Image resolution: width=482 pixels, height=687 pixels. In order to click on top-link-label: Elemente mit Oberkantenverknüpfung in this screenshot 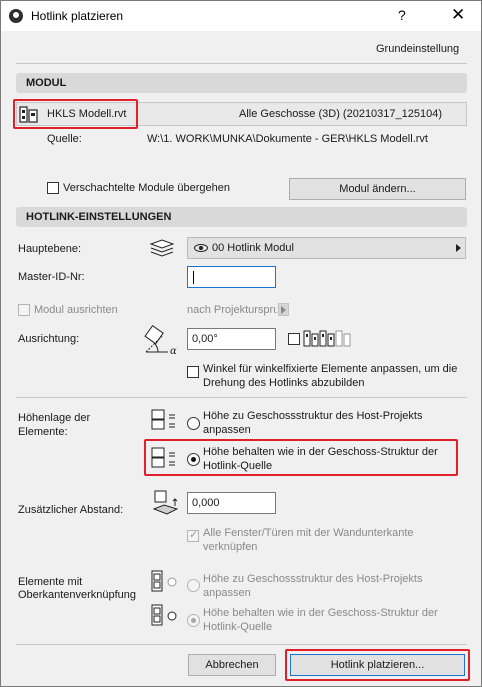, I will do `click(77, 588)`.